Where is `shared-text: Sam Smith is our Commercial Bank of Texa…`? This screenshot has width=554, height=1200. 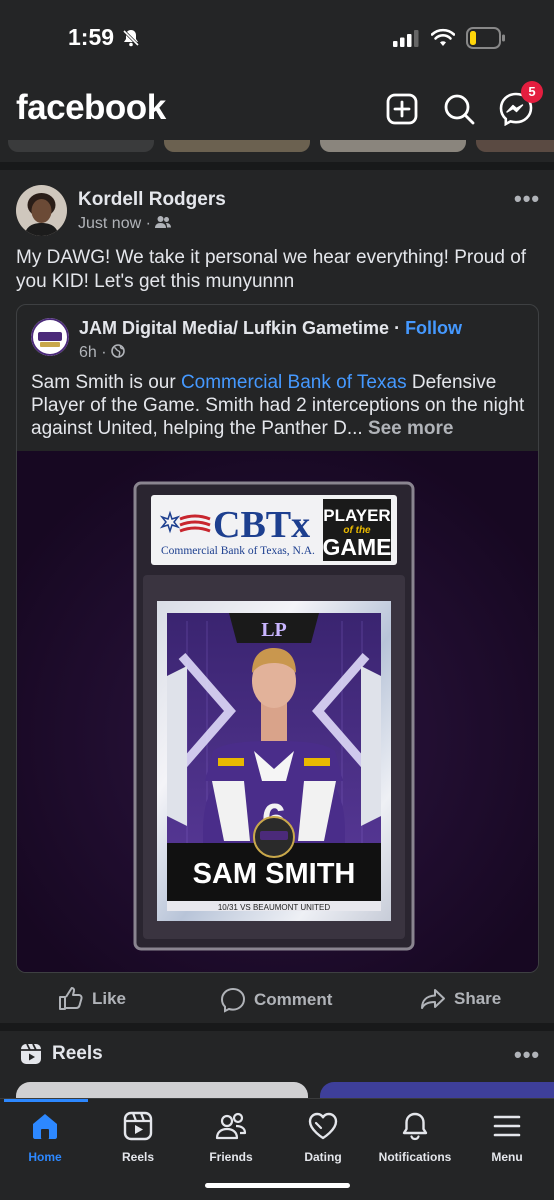 shared-text: Sam Smith is our Commercial Bank of Texa… is located at coordinates (281, 405).